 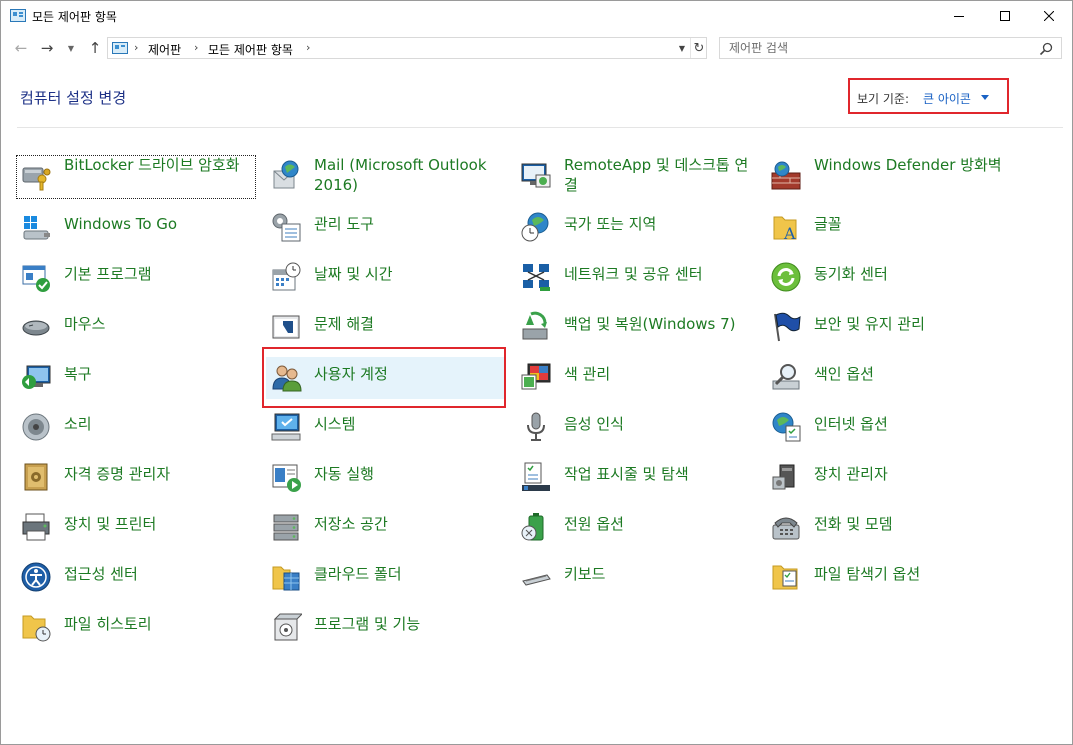 I want to click on item-speech-recognition: 음성 인식, so click(x=636, y=428).